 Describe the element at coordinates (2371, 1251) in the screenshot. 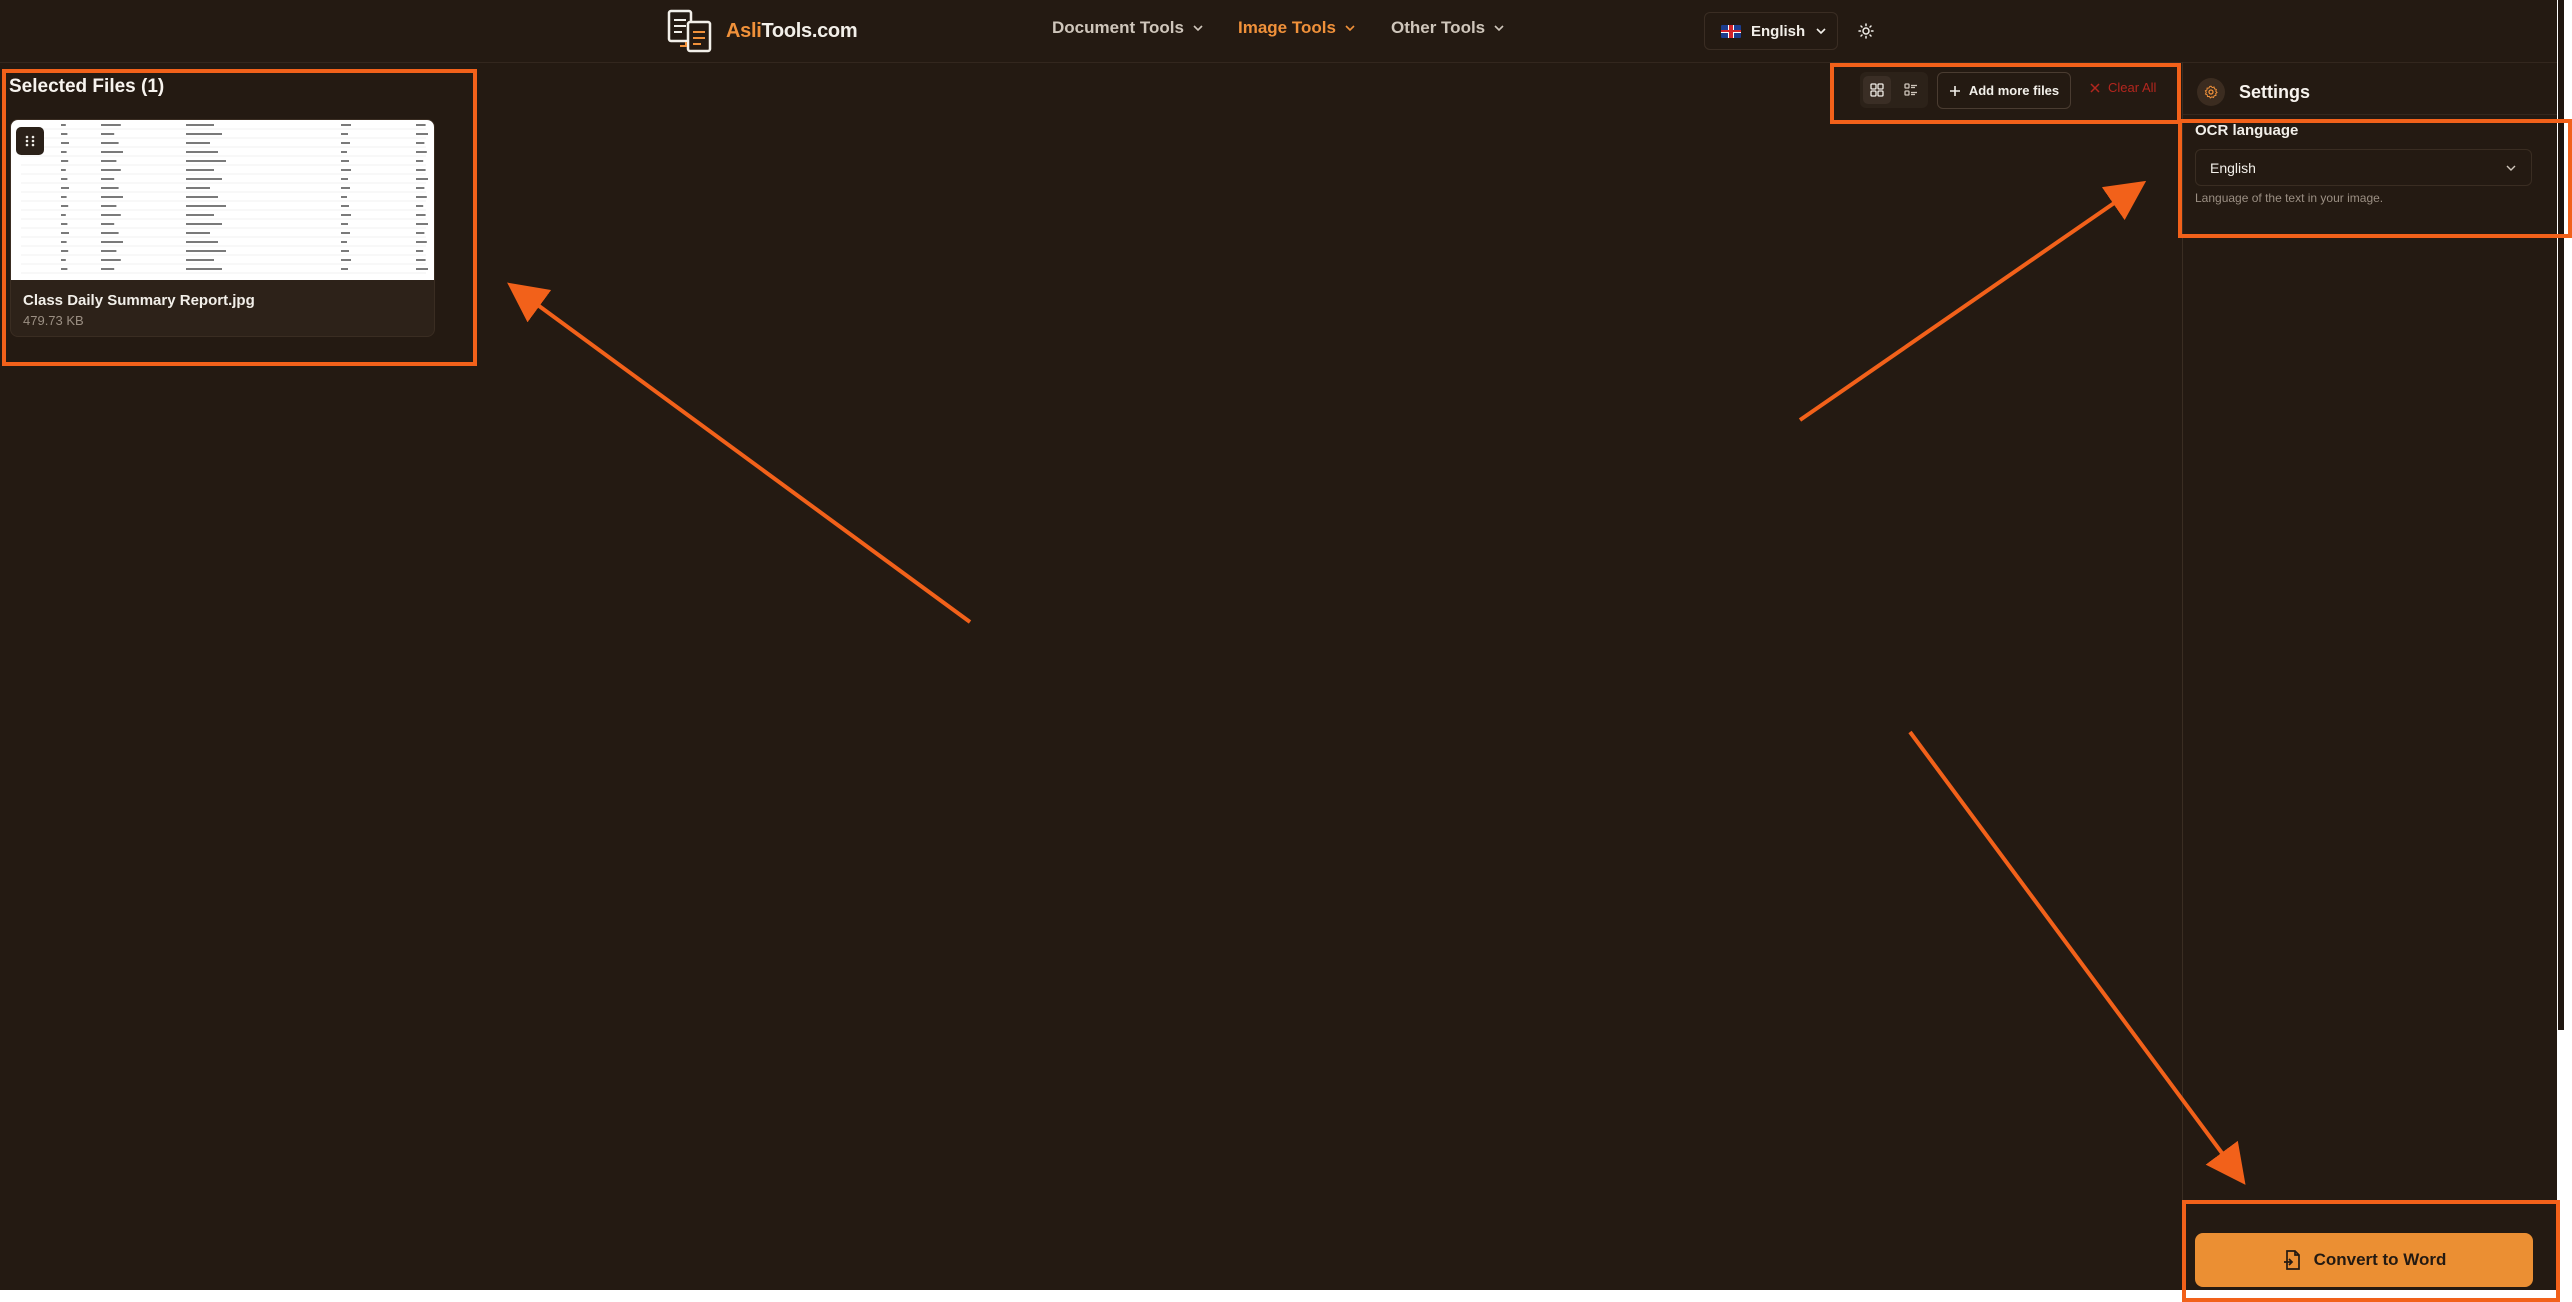

I see `annotation-box-convert` at that location.